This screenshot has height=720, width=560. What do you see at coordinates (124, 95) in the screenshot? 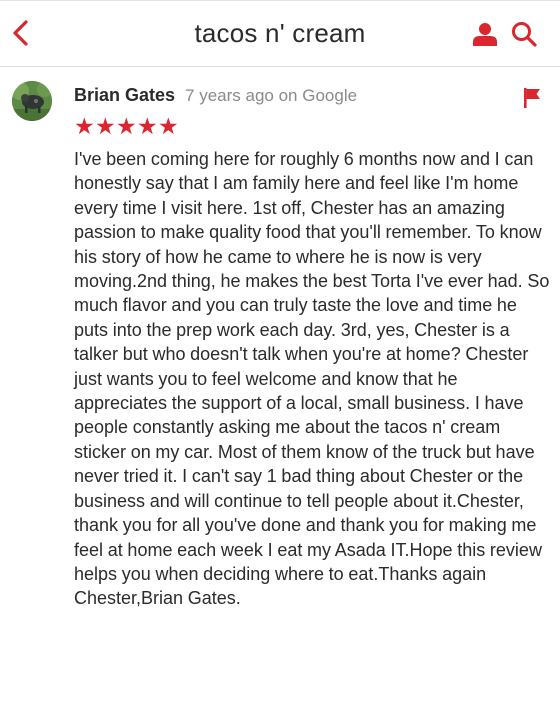
I see `author-name: Brian Gates` at bounding box center [124, 95].